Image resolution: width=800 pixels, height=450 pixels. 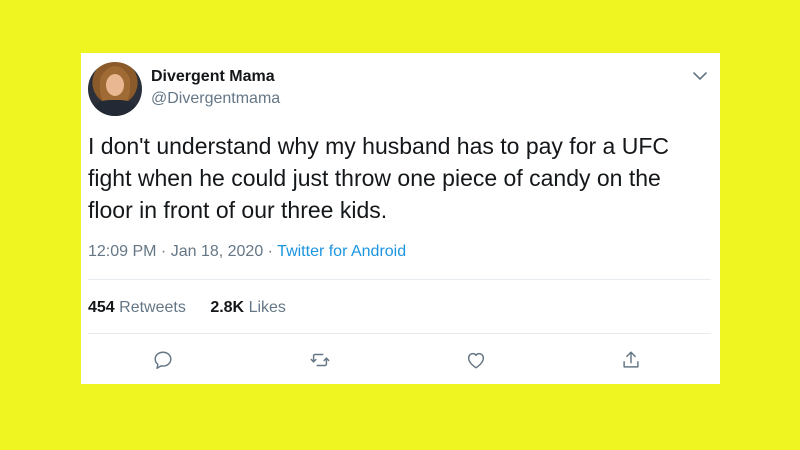 I want to click on likes-stat: 2.8K Likes, so click(x=248, y=308).